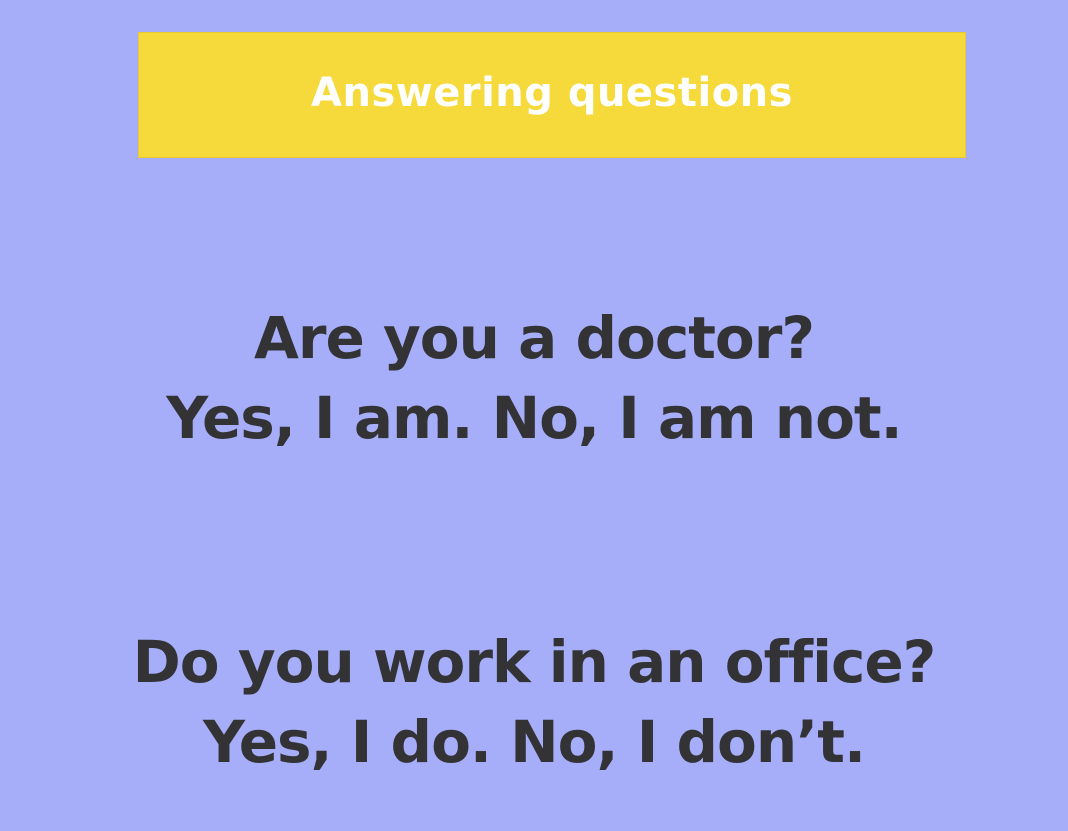 Image resolution: width=1068 pixels, height=831 pixels. I want to click on title-banner: Answering questions, so click(552, 95).